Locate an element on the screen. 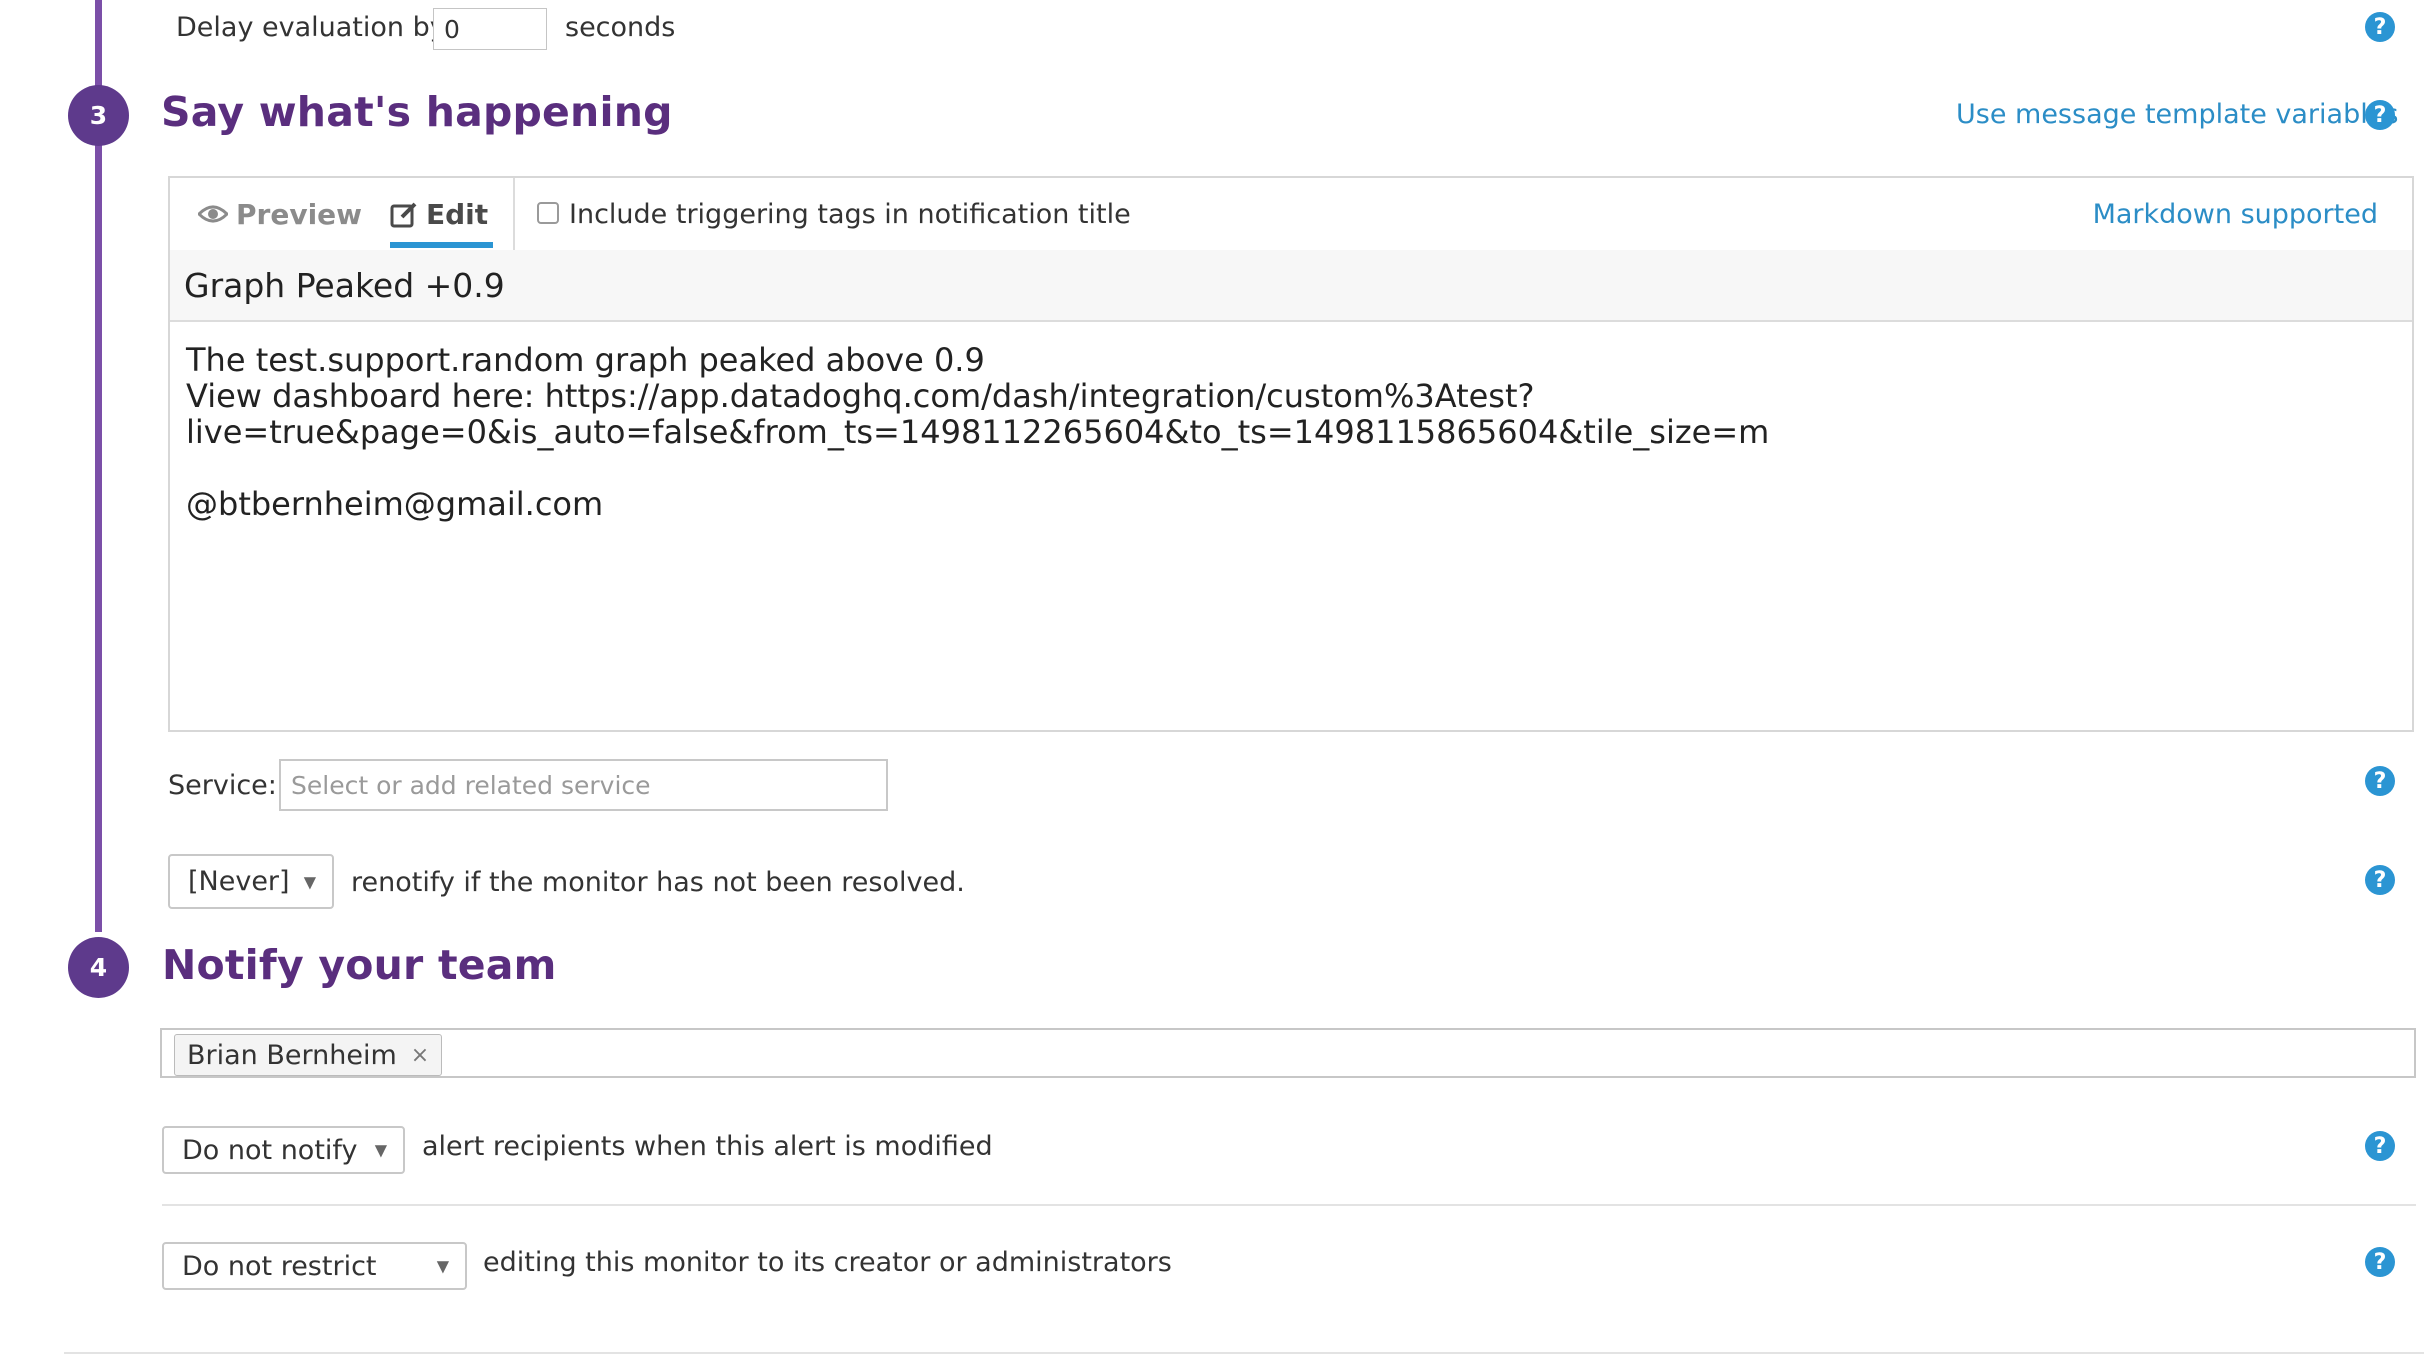  restrict-help-icon: ? is located at coordinates (2380, 1262).